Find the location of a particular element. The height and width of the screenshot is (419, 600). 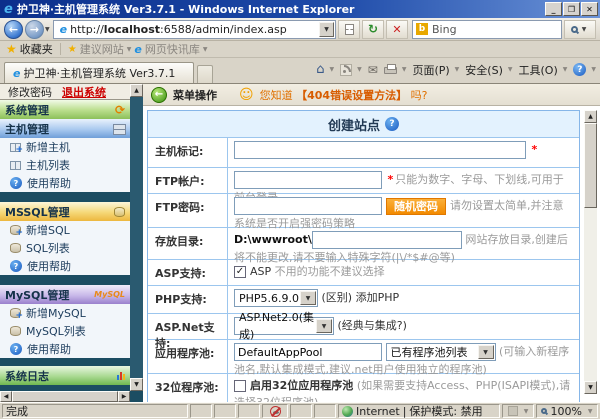

add-host-icon is located at coordinates (16, 148).